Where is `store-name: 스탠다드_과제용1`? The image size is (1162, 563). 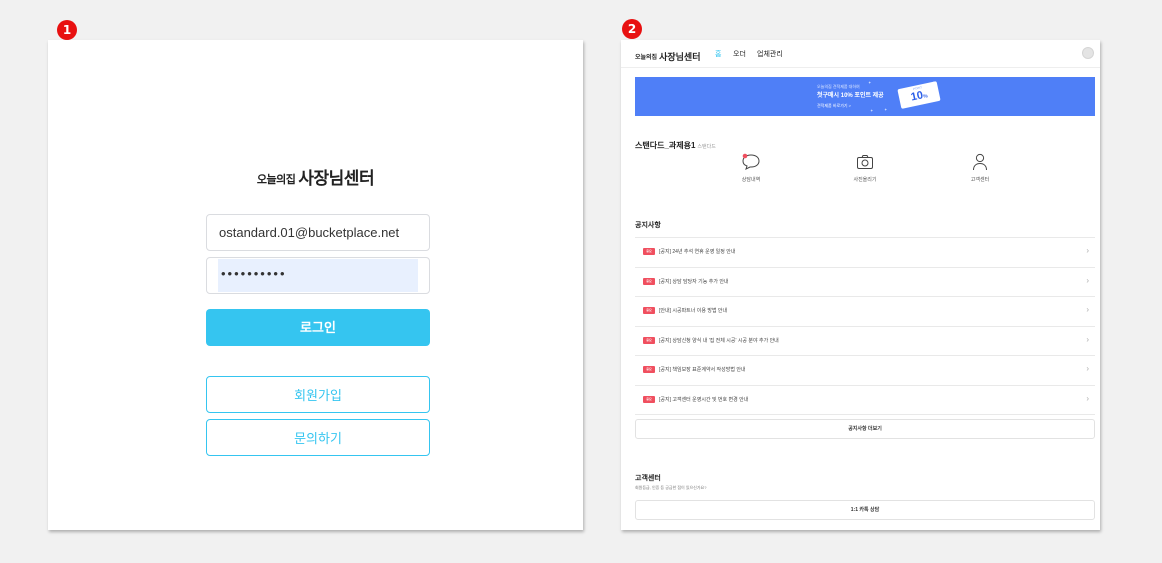 store-name: 스탠다드_과제용1 is located at coordinates (665, 145).